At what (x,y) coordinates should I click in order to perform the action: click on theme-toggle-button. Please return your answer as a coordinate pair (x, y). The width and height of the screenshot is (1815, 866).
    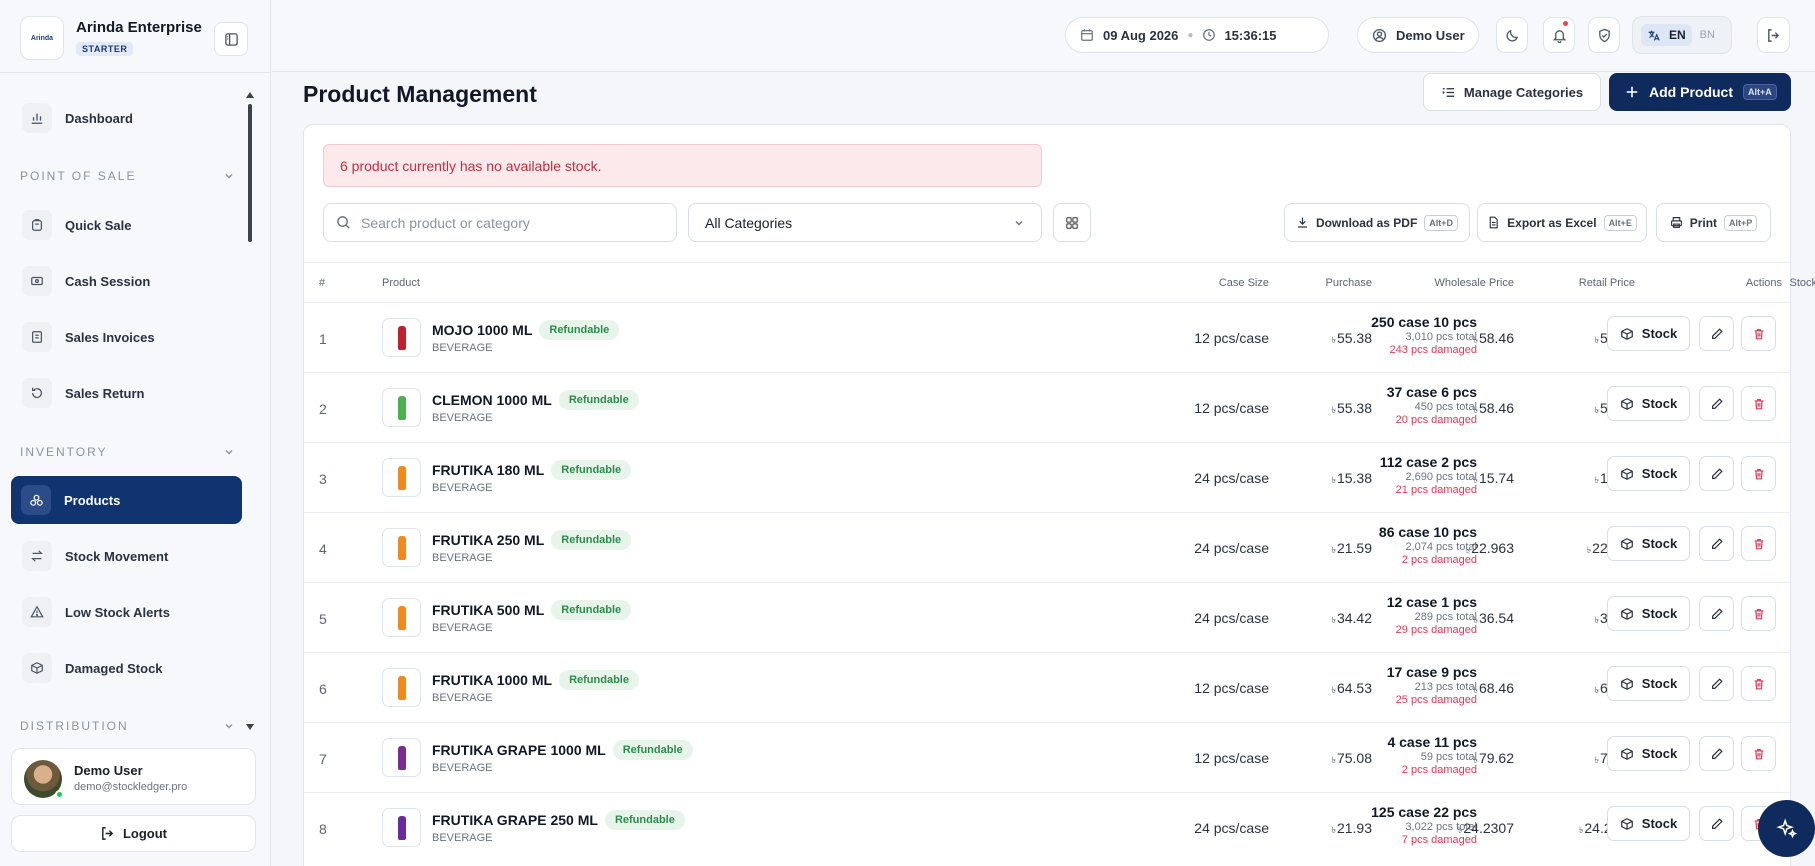
    Looking at the image, I should click on (1512, 35).